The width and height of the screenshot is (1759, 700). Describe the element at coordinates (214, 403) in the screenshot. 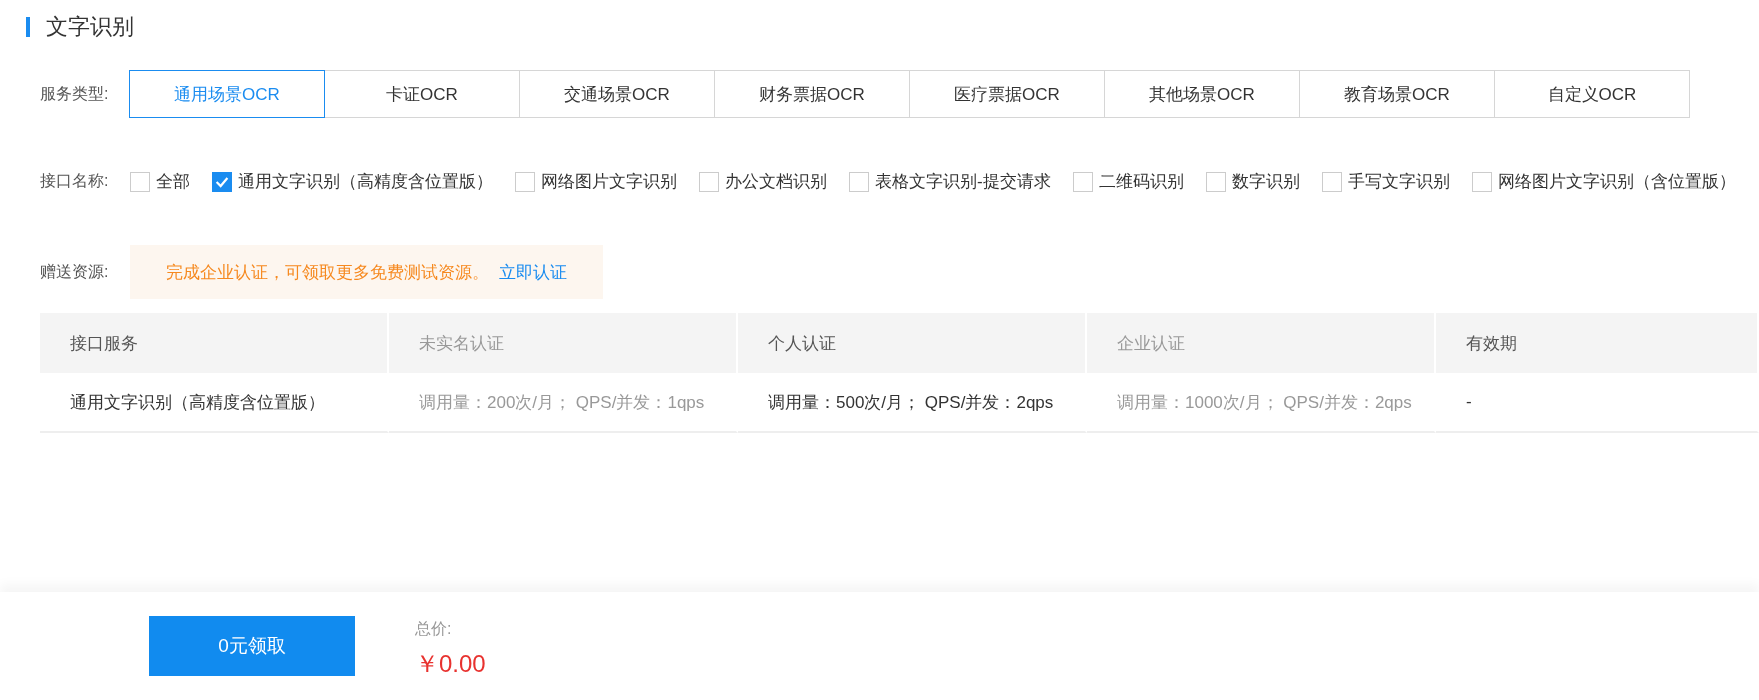

I see `table-cell: 通用文字识别（高精度含位置版）` at that location.